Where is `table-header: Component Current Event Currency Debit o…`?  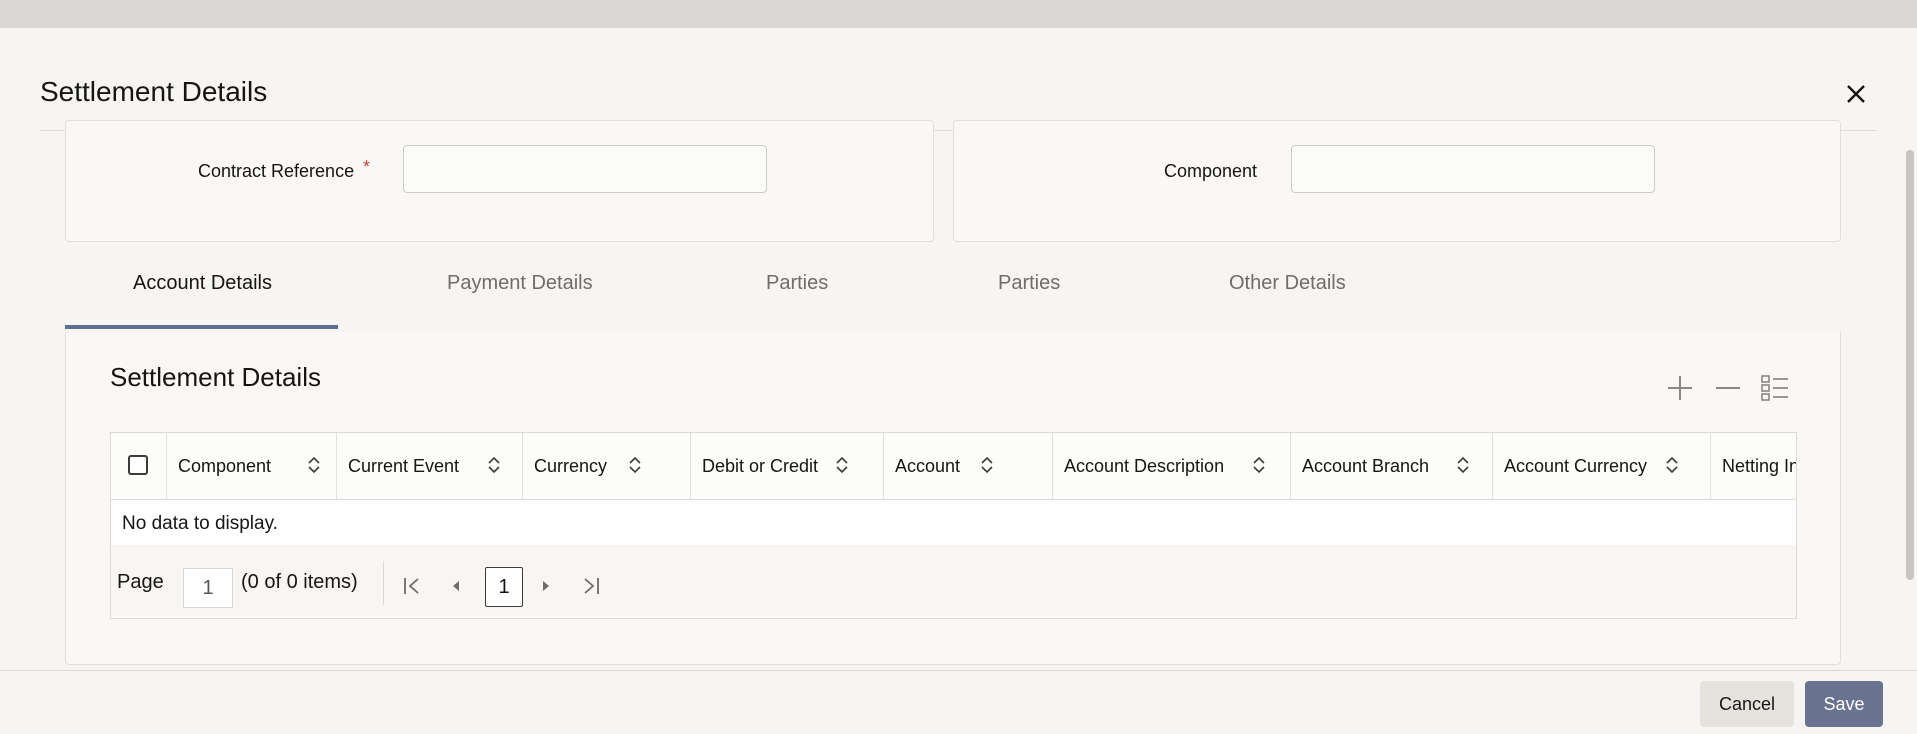 table-header: Component Current Event Currency Debit o… is located at coordinates (953, 466).